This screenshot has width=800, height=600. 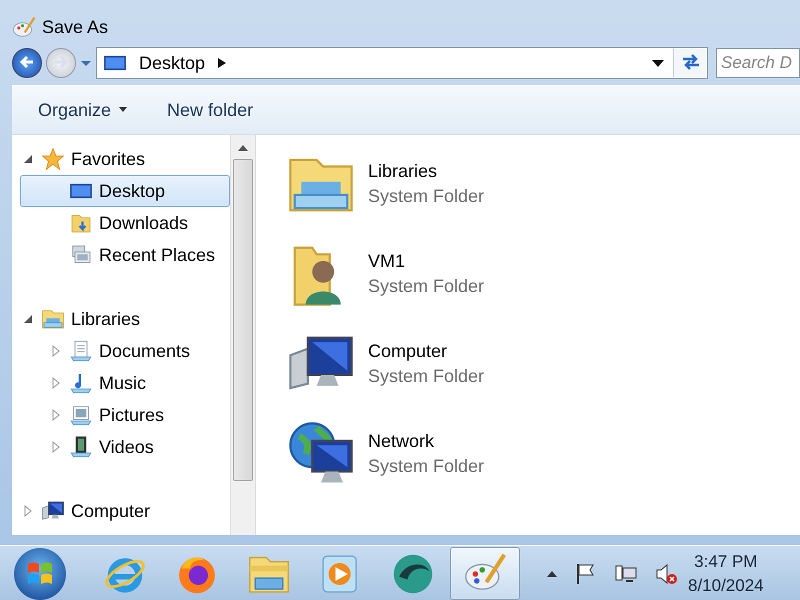 I want to click on folder-item: Network System Folder, so click(x=543, y=454).